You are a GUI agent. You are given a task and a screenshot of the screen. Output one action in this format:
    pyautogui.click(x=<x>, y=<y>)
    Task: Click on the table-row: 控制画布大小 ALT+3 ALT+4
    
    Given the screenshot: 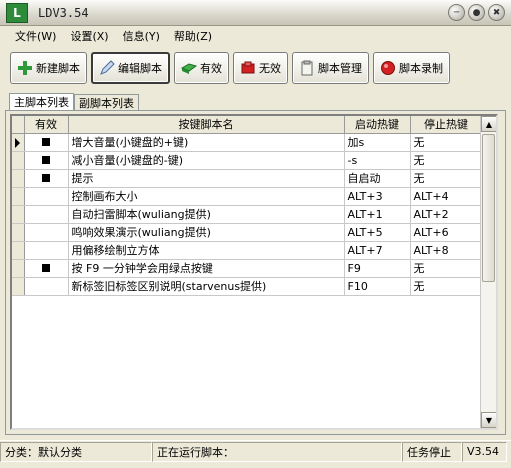 What is the action you would take?
    pyautogui.click(x=247, y=196)
    